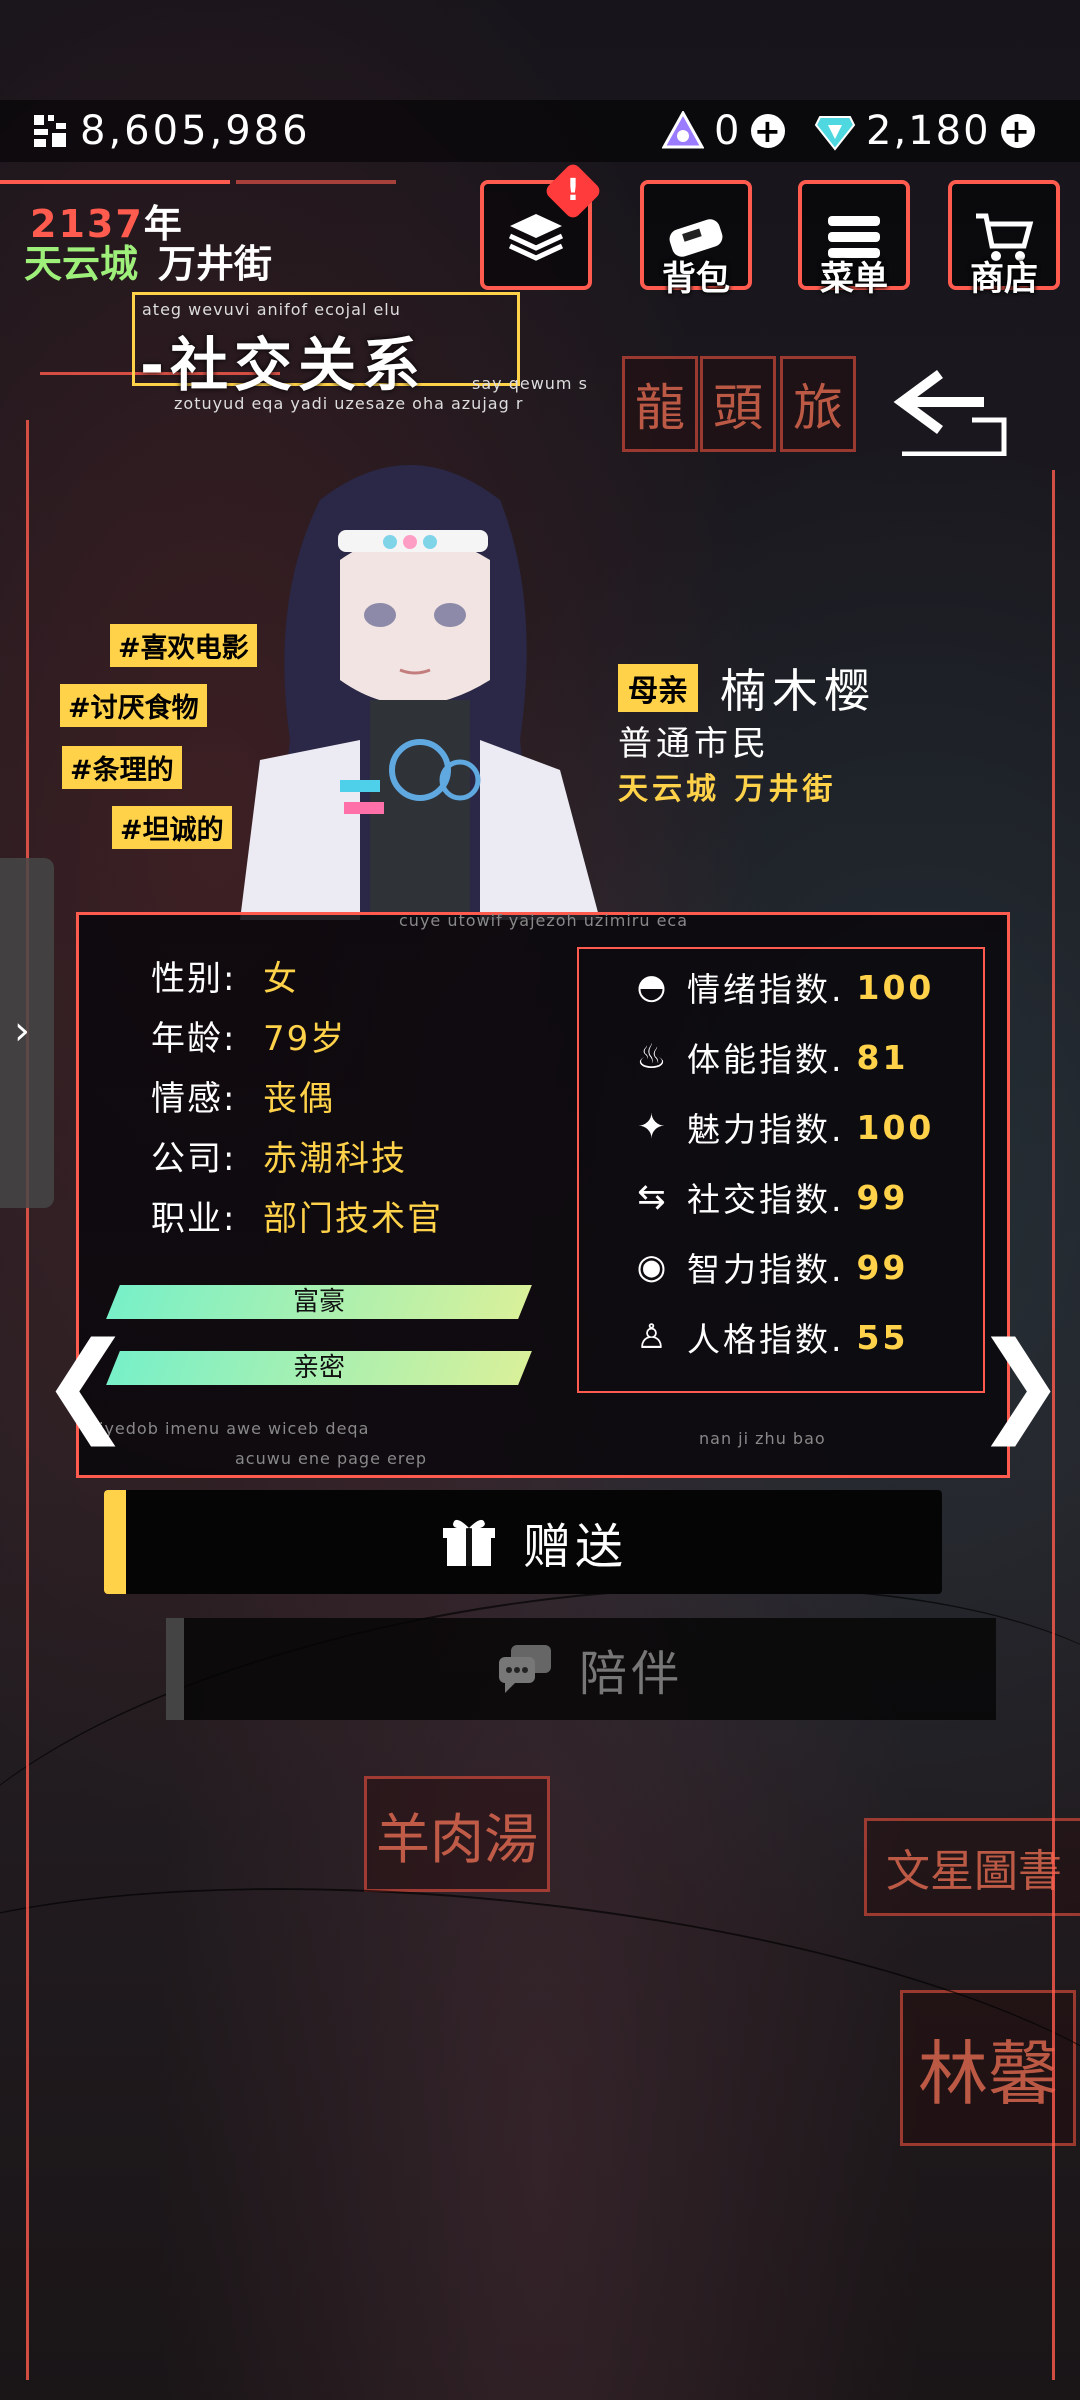 The width and height of the screenshot is (1080, 2400). What do you see at coordinates (854, 239) in the screenshot?
I see `menu-button: 菜单` at bounding box center [854, 239].